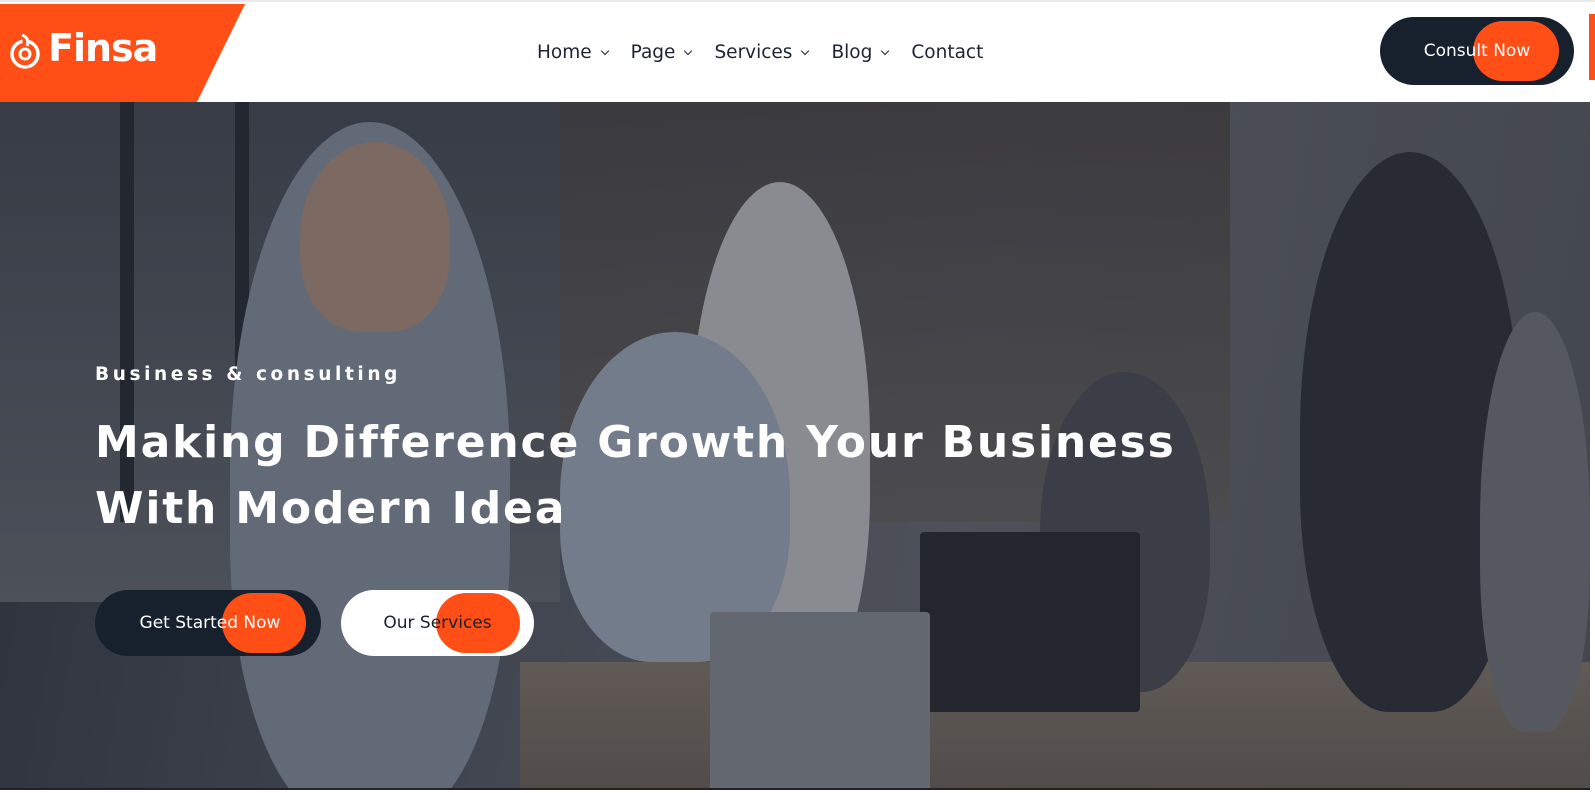 The image size is (1595, 793). I want to click on nav-item-label: Contact, so click(947, 52).